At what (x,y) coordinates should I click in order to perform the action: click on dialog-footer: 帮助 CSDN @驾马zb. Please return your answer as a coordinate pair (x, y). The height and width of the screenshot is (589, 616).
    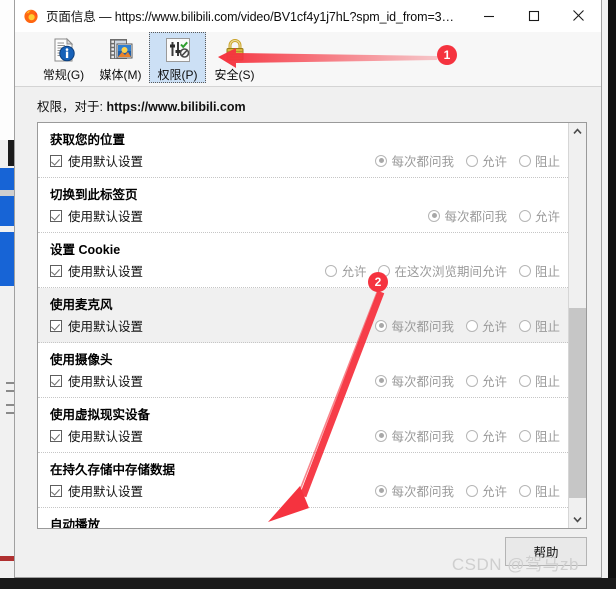
    Looking at the image, I should click on (308, 553).